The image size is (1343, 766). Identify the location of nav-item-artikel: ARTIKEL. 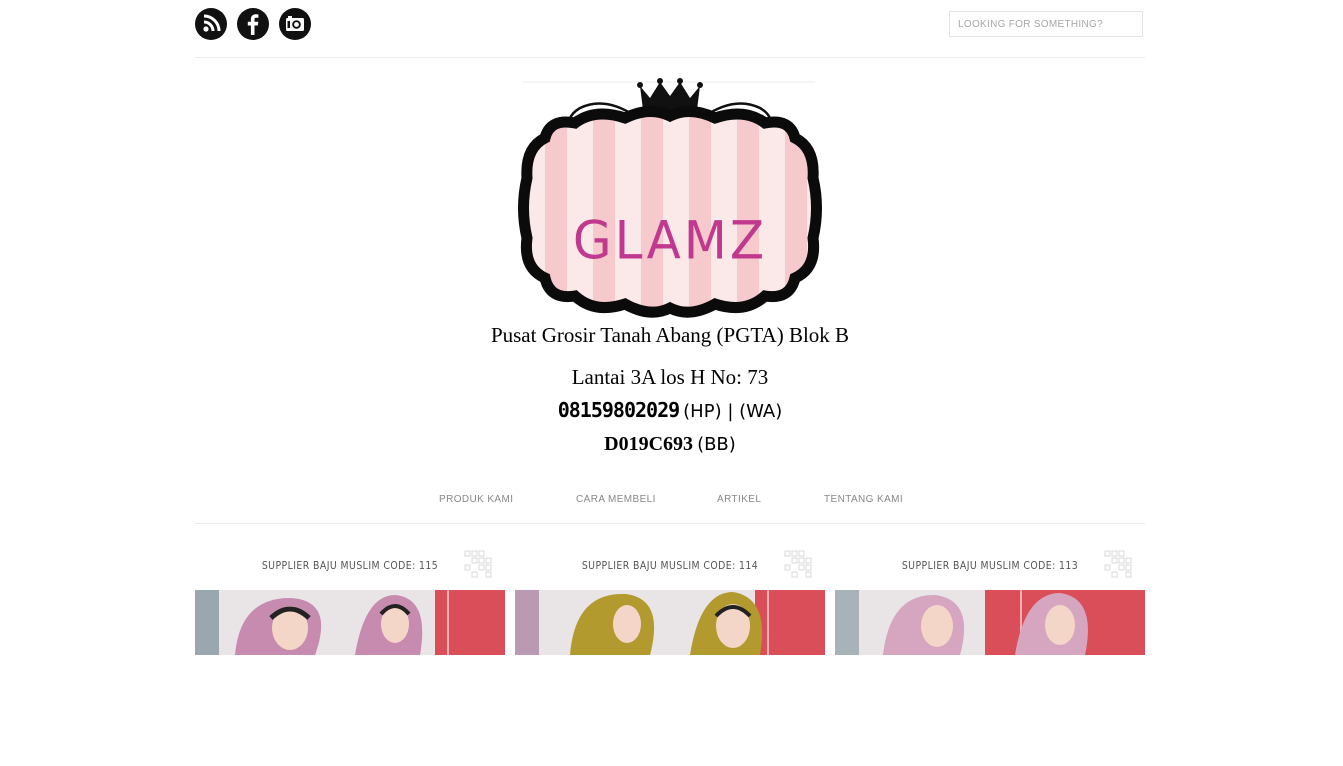
(739, 499).